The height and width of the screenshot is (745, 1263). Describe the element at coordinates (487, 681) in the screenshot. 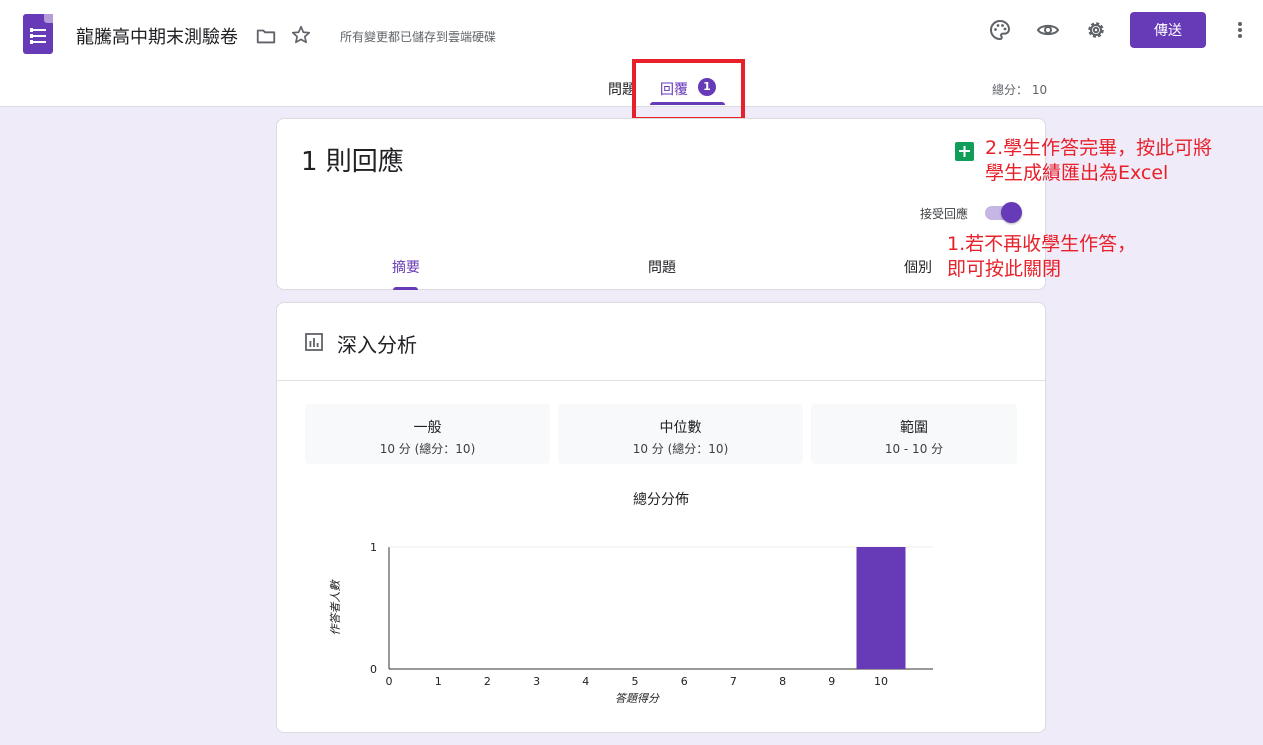

I see `x-tick-label-2: 2` at that location.